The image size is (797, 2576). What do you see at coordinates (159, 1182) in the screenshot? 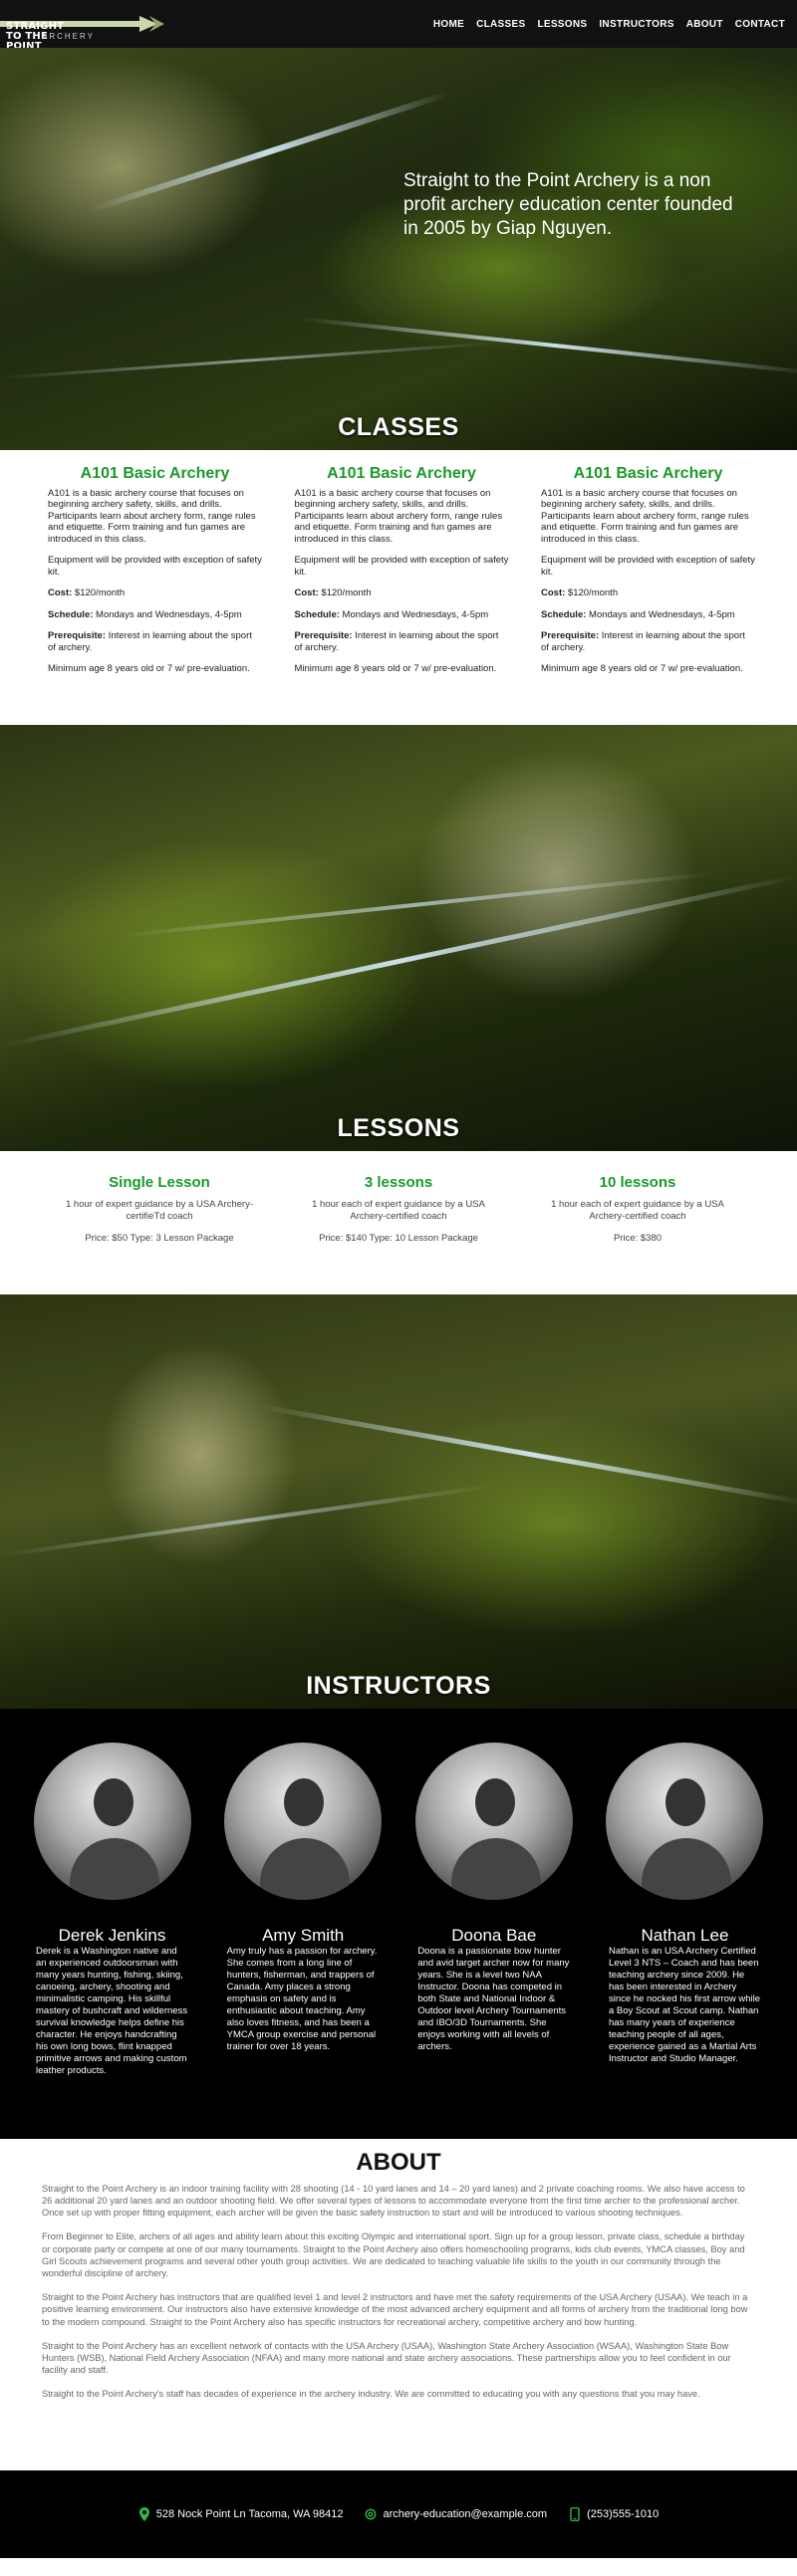
I see `lesson-title: Single Lesson` at bounding box center [159, 1182].